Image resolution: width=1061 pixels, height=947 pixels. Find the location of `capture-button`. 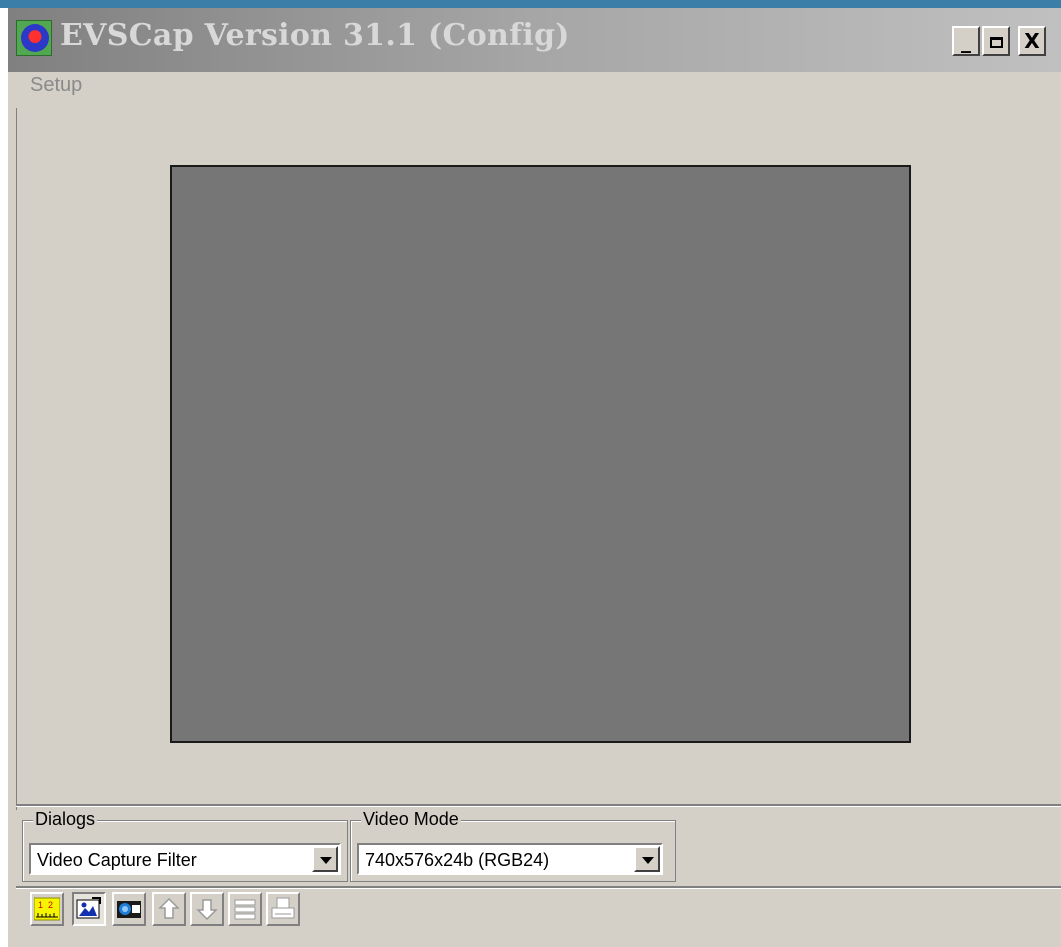

capture-button is located at coordinates (89, 909).